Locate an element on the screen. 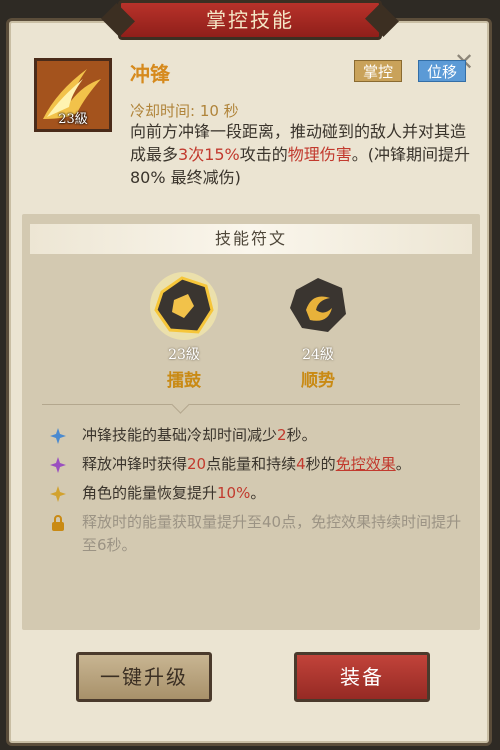  desc-highlight: 3次15% is located at coordinates (209, 154).